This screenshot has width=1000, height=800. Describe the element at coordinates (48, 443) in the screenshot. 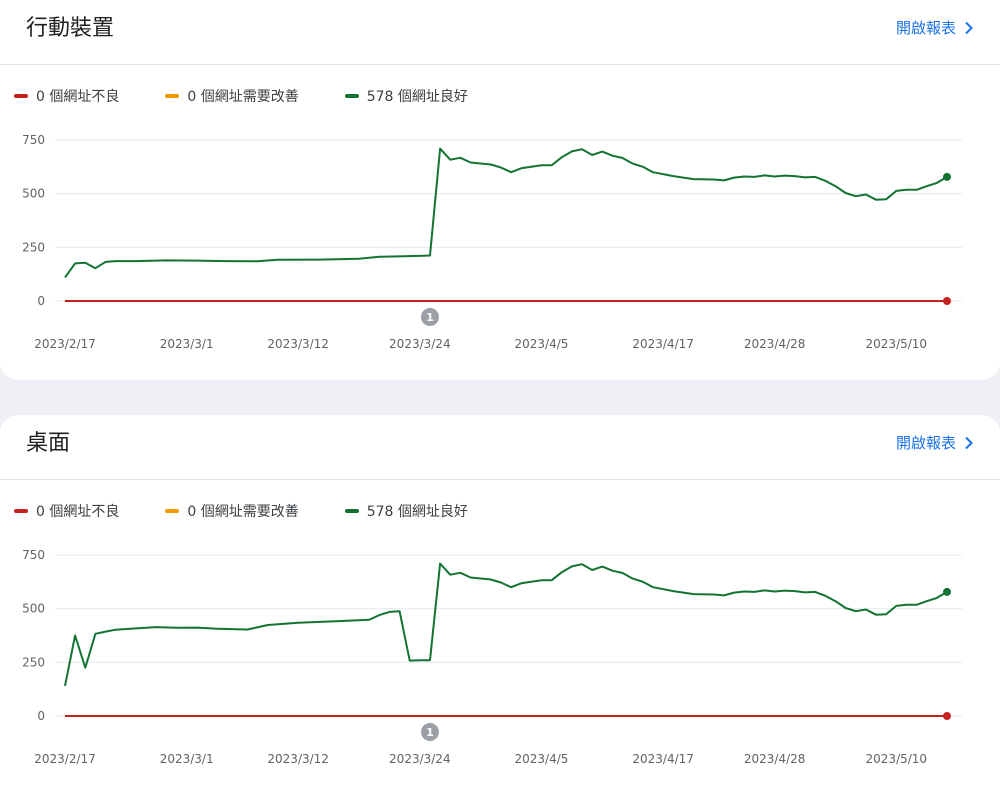

I see `card-title-desktop: 桌面` at that location.